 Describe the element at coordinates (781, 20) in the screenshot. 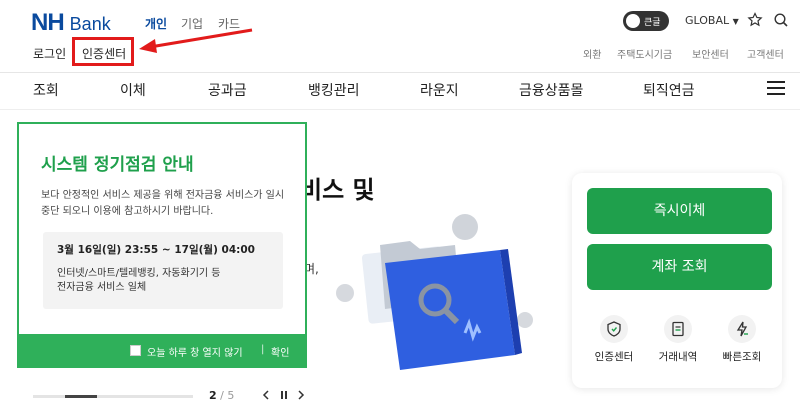

I see `search-icon` at that location.